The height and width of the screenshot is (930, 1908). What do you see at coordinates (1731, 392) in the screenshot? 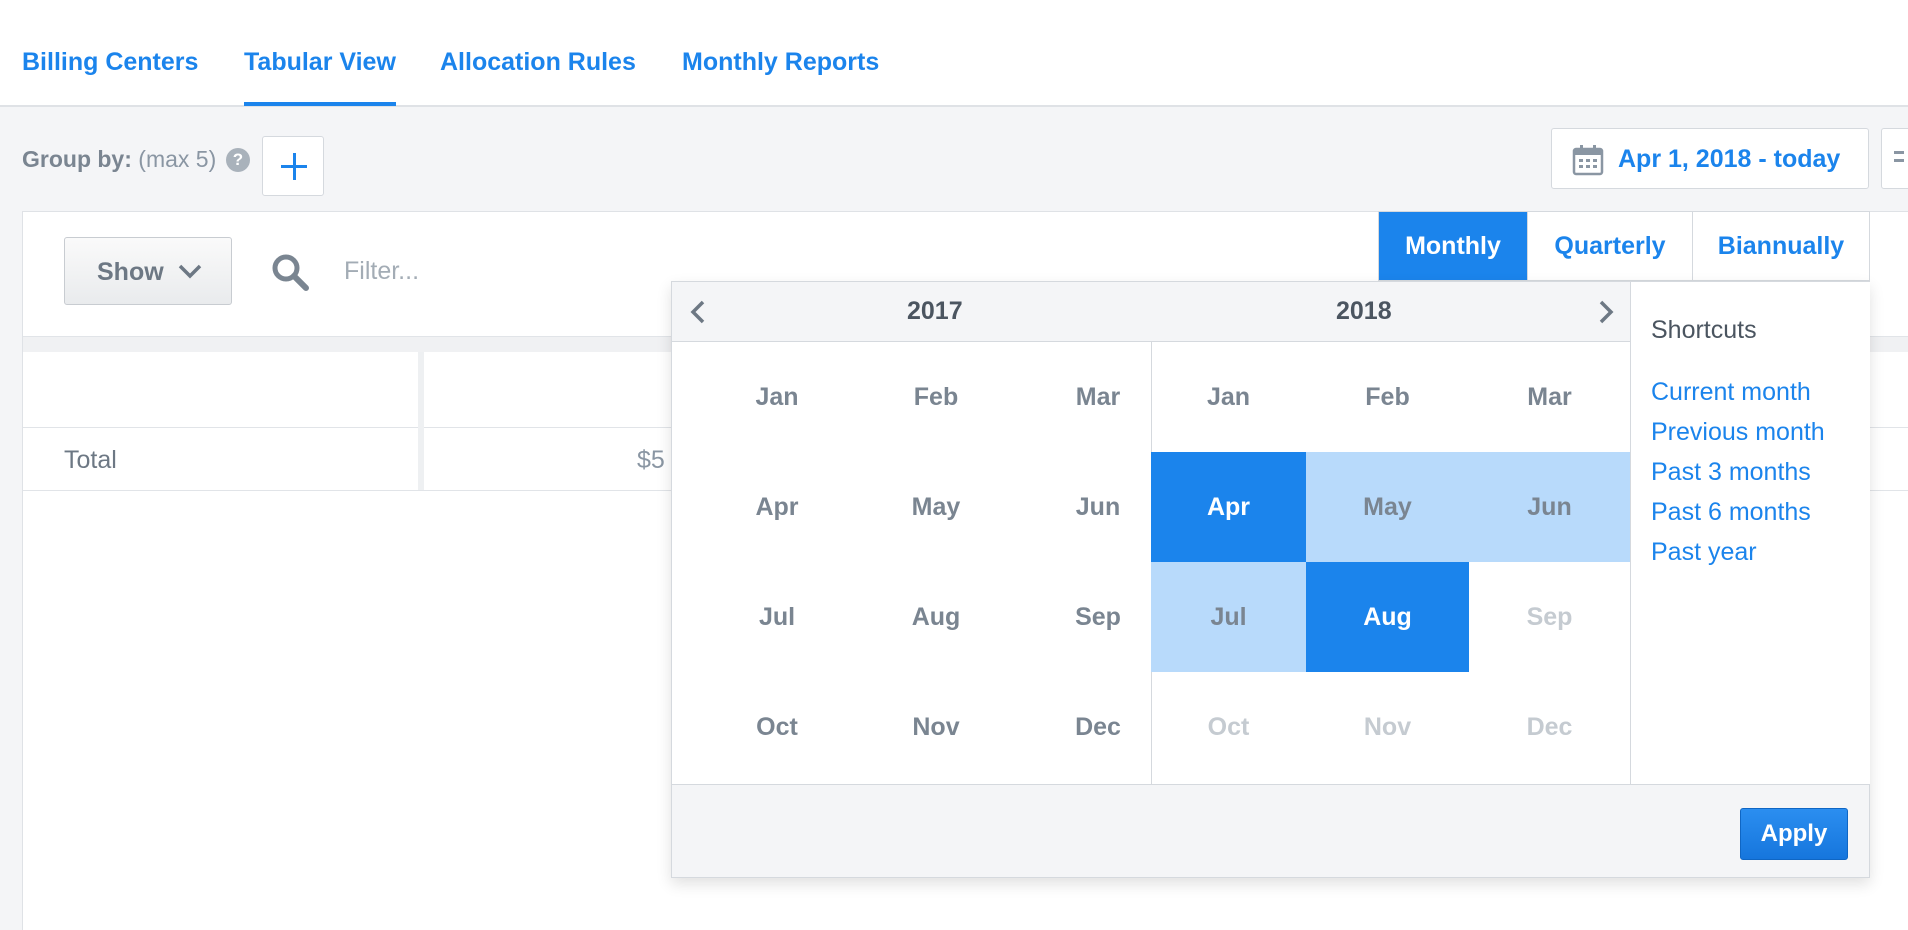
I see `shortcut-current-month: Current month` at bounding box center [1731, 392].